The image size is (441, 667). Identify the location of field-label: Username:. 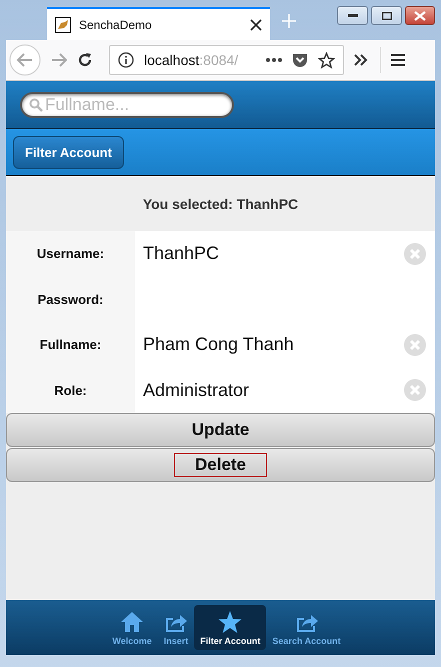
(70, 253).